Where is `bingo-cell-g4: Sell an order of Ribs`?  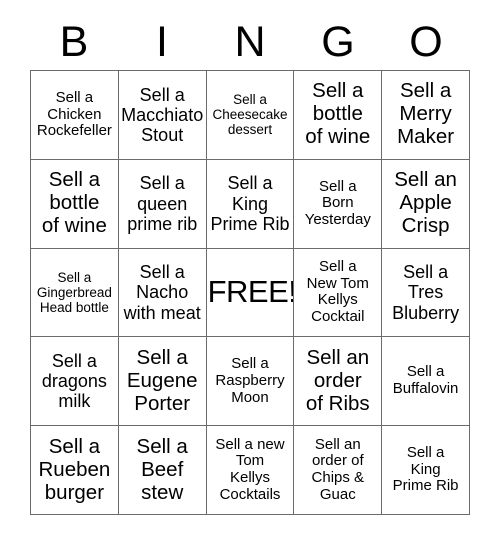
bingo-cell-g4: Sell an order of Ribs is located at coordinates (338, 382).